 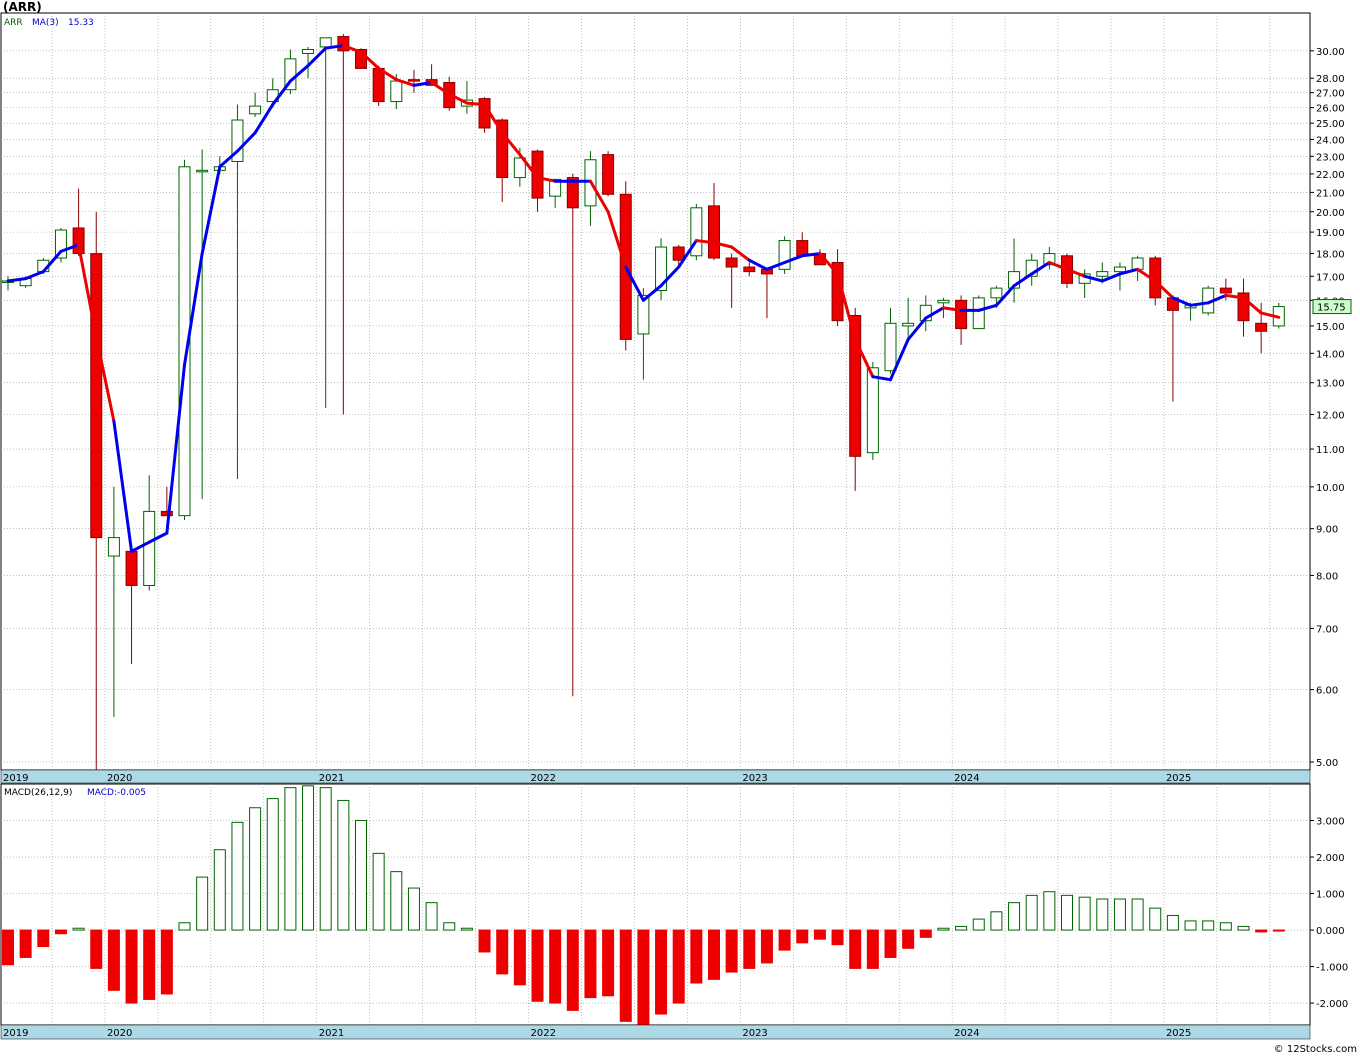 I want to click on price-y-tick-label: 30.00, so click(x=1330, y=52).